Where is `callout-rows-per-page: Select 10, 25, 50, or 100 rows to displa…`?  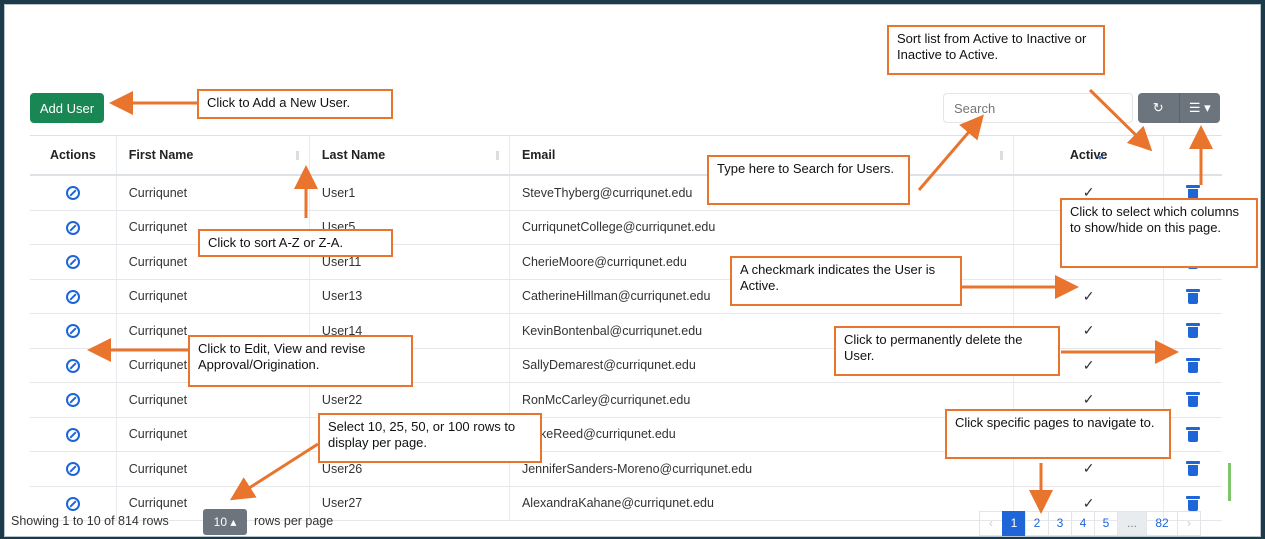
callout-rows-per-page: Select 10, 25, 50, or 100 rows to displa… is located at coordinates (430, 438).